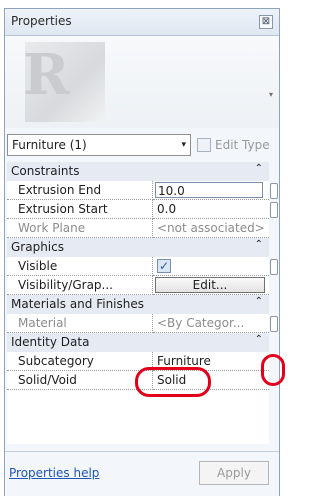  What do you see at coordinates (273, 370) in the screenshot?
I see `highlight-callout-material` at bounding box center [273, 370].